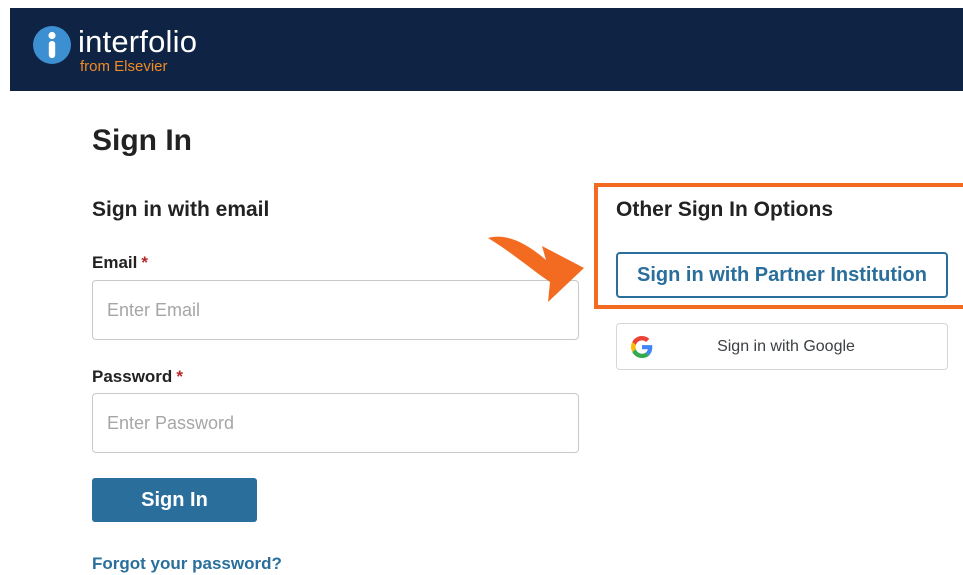 The width and height of the screenshot is (963, 575). I want to click on forgot-password-link: Forgot your password?, so click(187, 564).